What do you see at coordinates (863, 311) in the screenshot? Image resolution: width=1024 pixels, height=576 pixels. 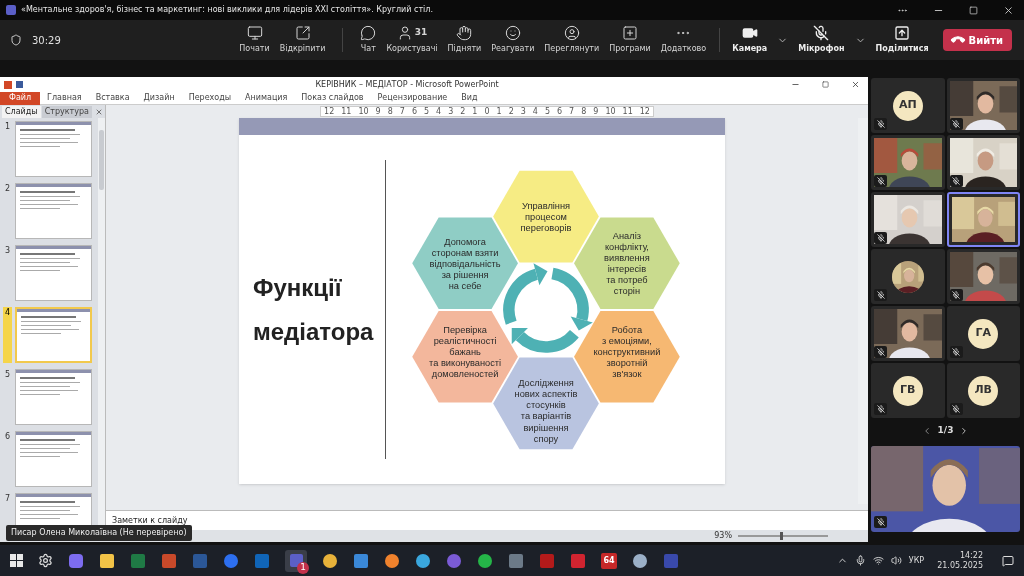 I see `scrollbar` at bounding box center [863, 311].